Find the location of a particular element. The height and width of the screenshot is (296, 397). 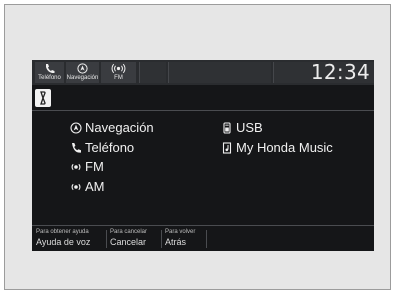

music-icon is located at coordinates (227, 148).